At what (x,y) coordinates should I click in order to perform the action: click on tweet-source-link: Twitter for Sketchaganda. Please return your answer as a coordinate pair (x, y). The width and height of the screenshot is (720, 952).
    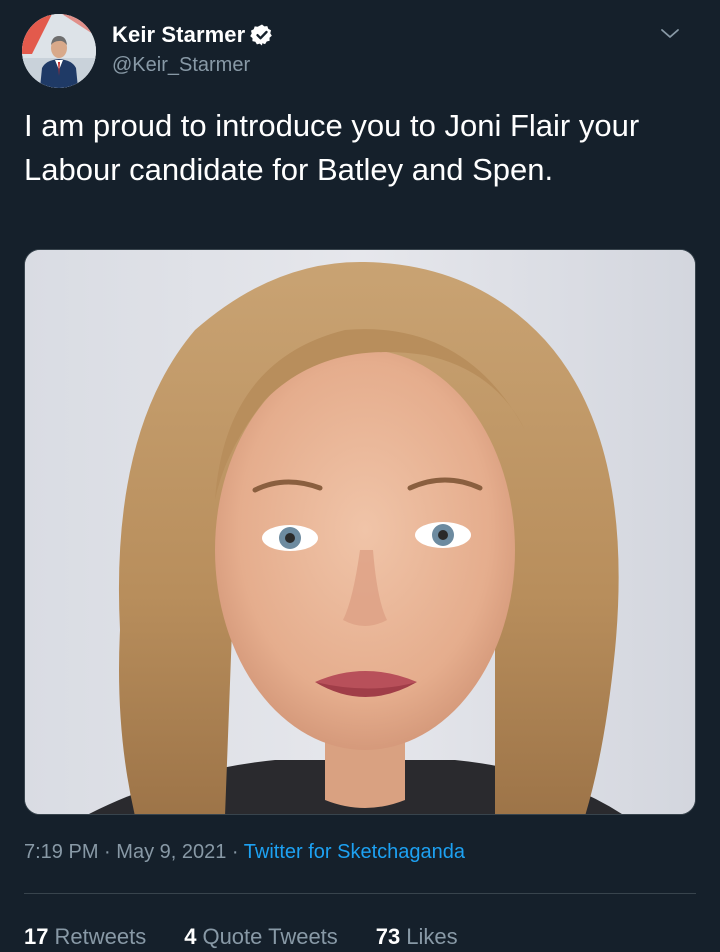
    Looking at the image, I should click on (354, 852).